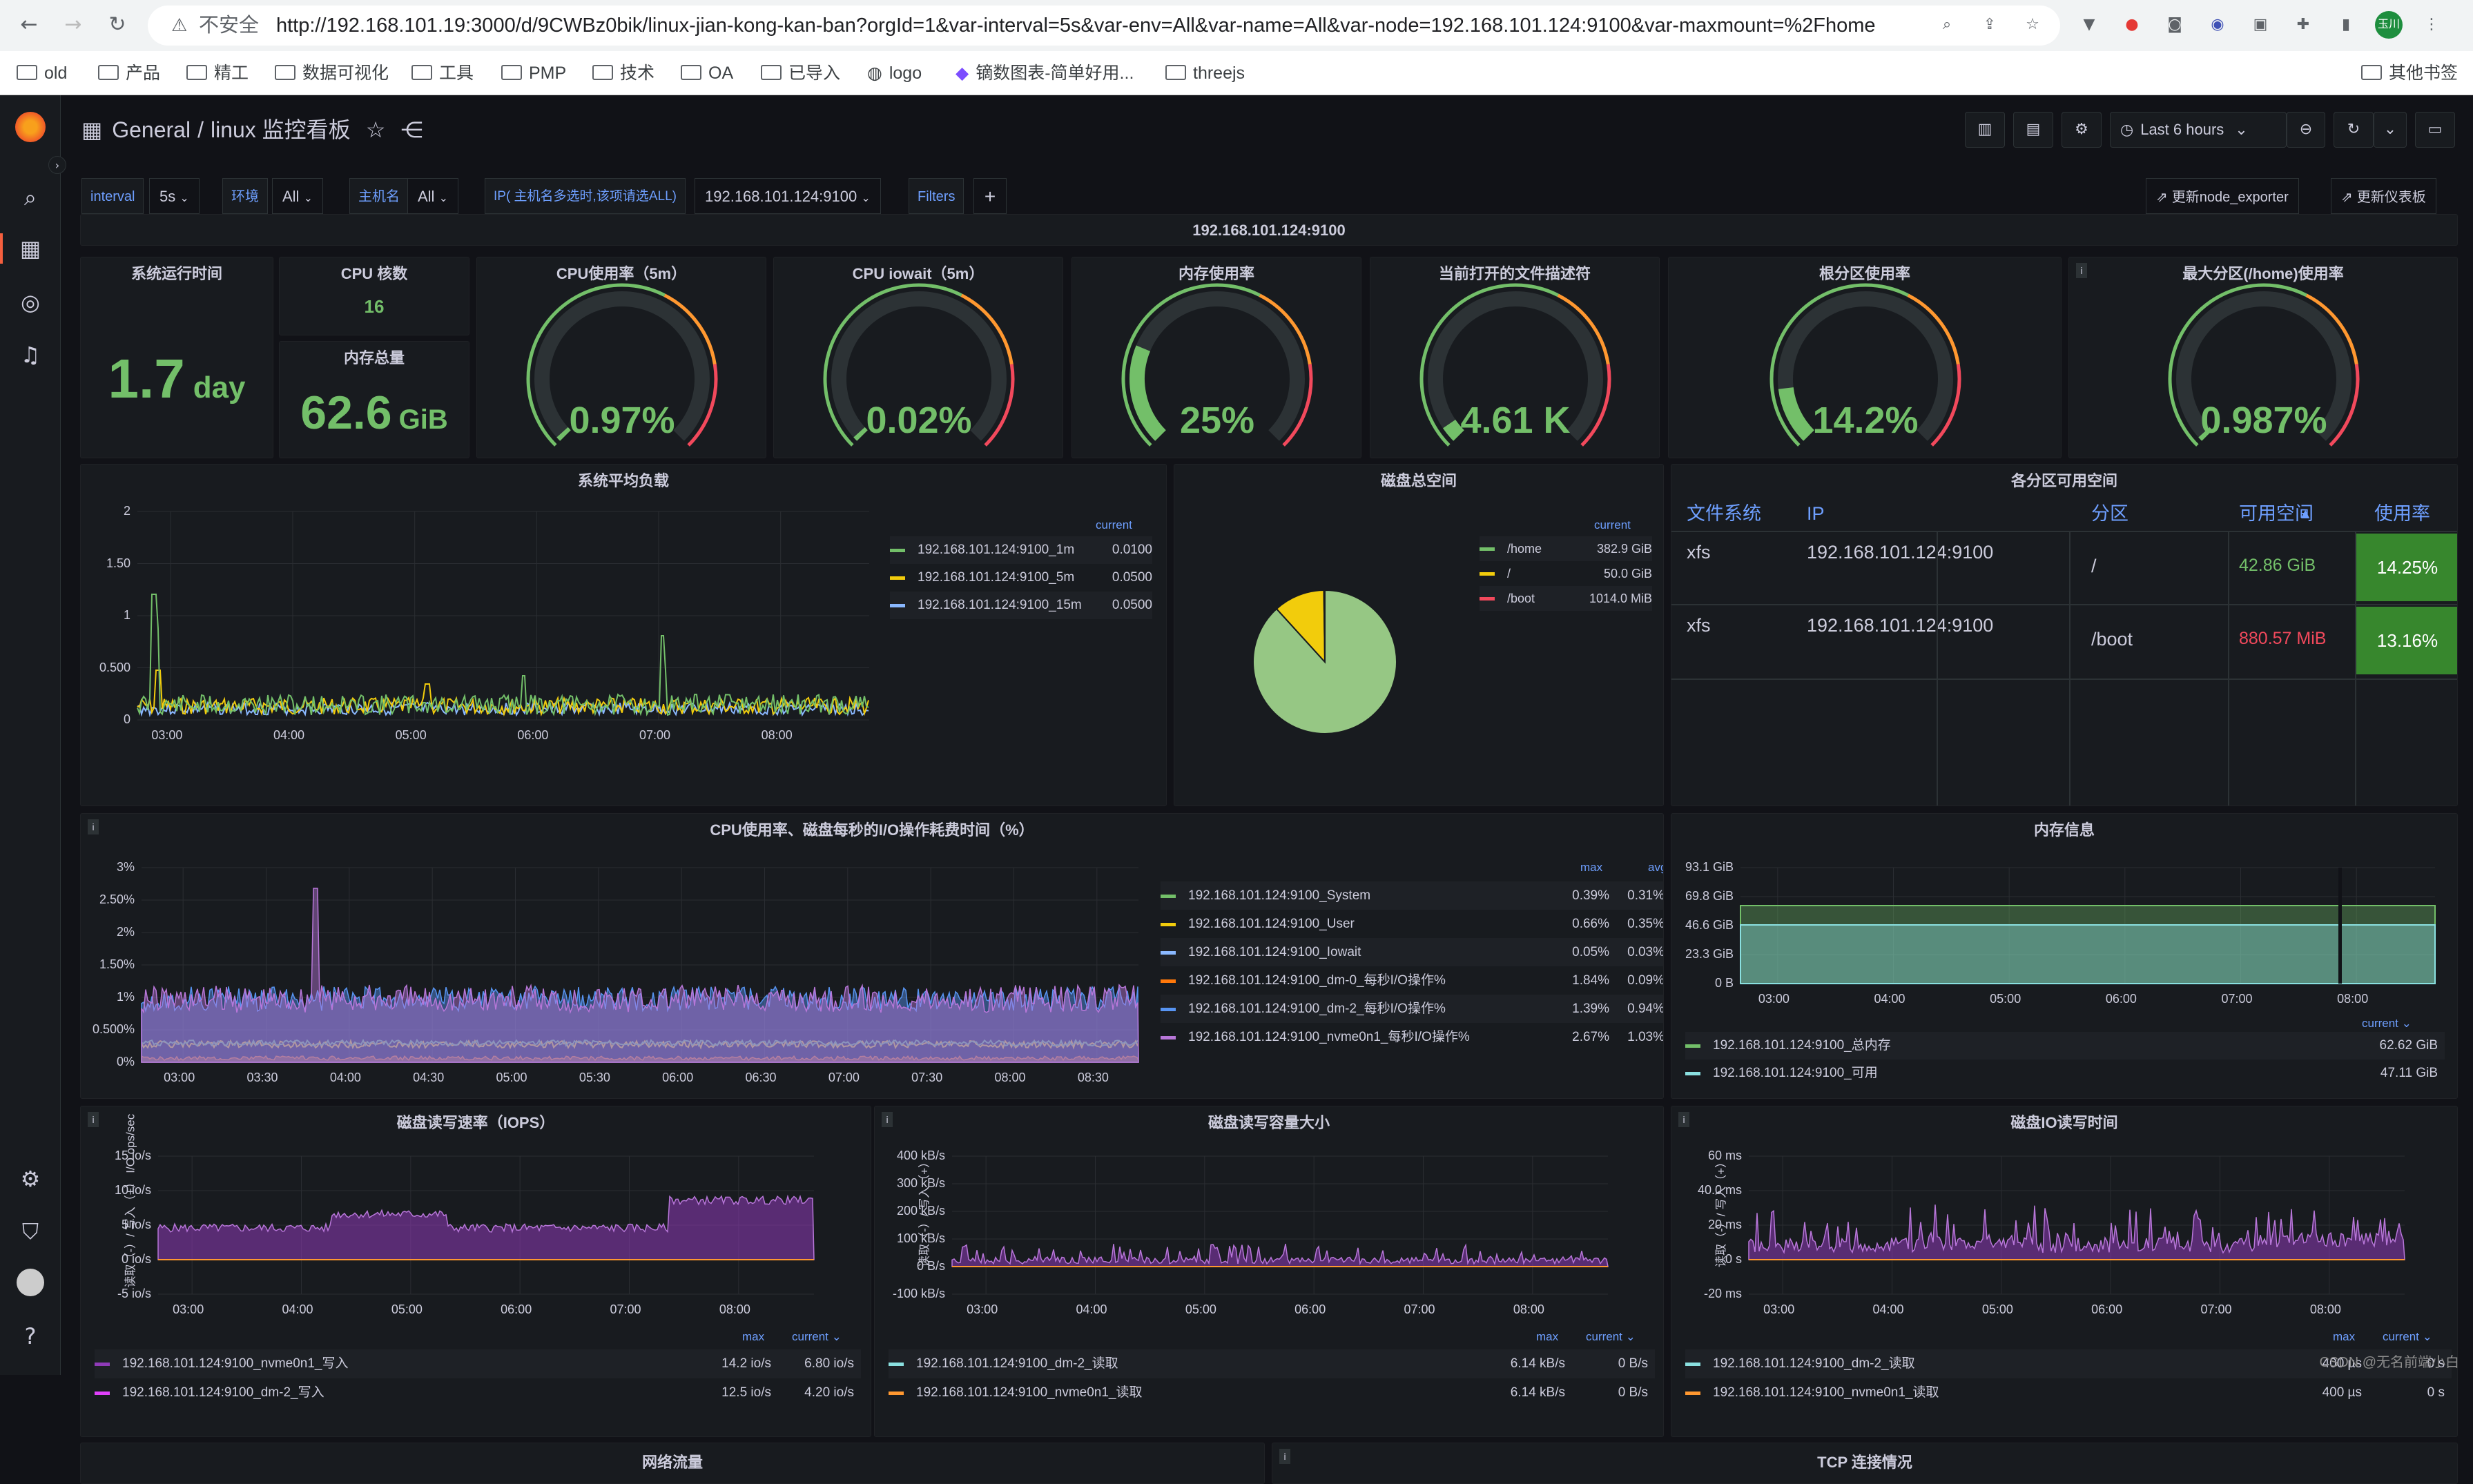 The width and height of the screenshot is (2473, 1484). What do you see at coordinates (2409, 73) in the screenshot?
I see `other-bookmarks: 其他书签` at bounding box center [2409, 73].